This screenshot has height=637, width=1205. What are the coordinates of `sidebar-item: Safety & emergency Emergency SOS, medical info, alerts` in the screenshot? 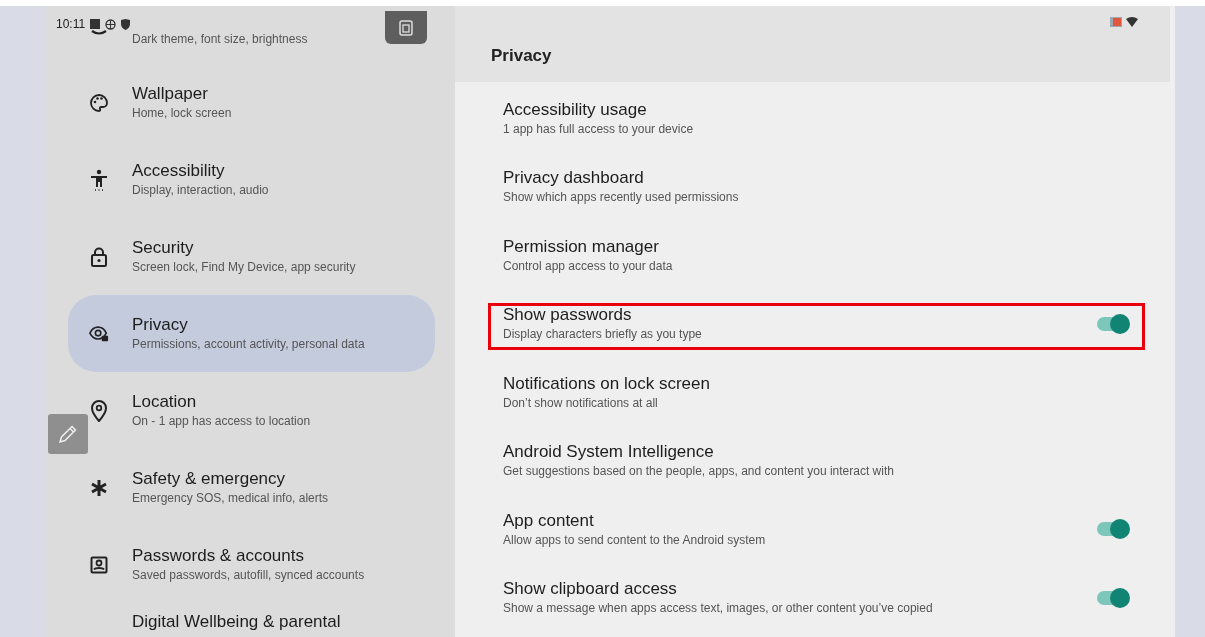 It's located at (251, 487).